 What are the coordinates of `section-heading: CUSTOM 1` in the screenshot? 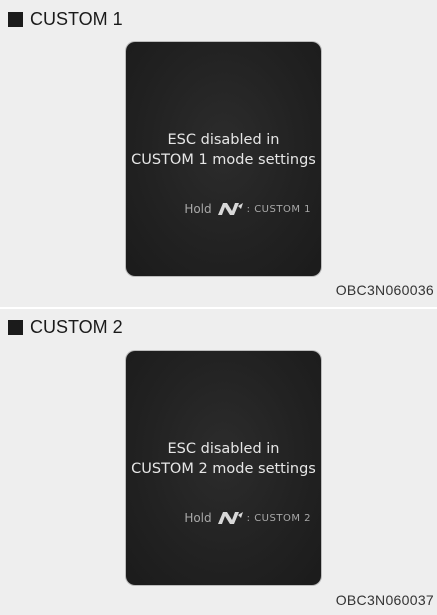 It's located at (76, 19).